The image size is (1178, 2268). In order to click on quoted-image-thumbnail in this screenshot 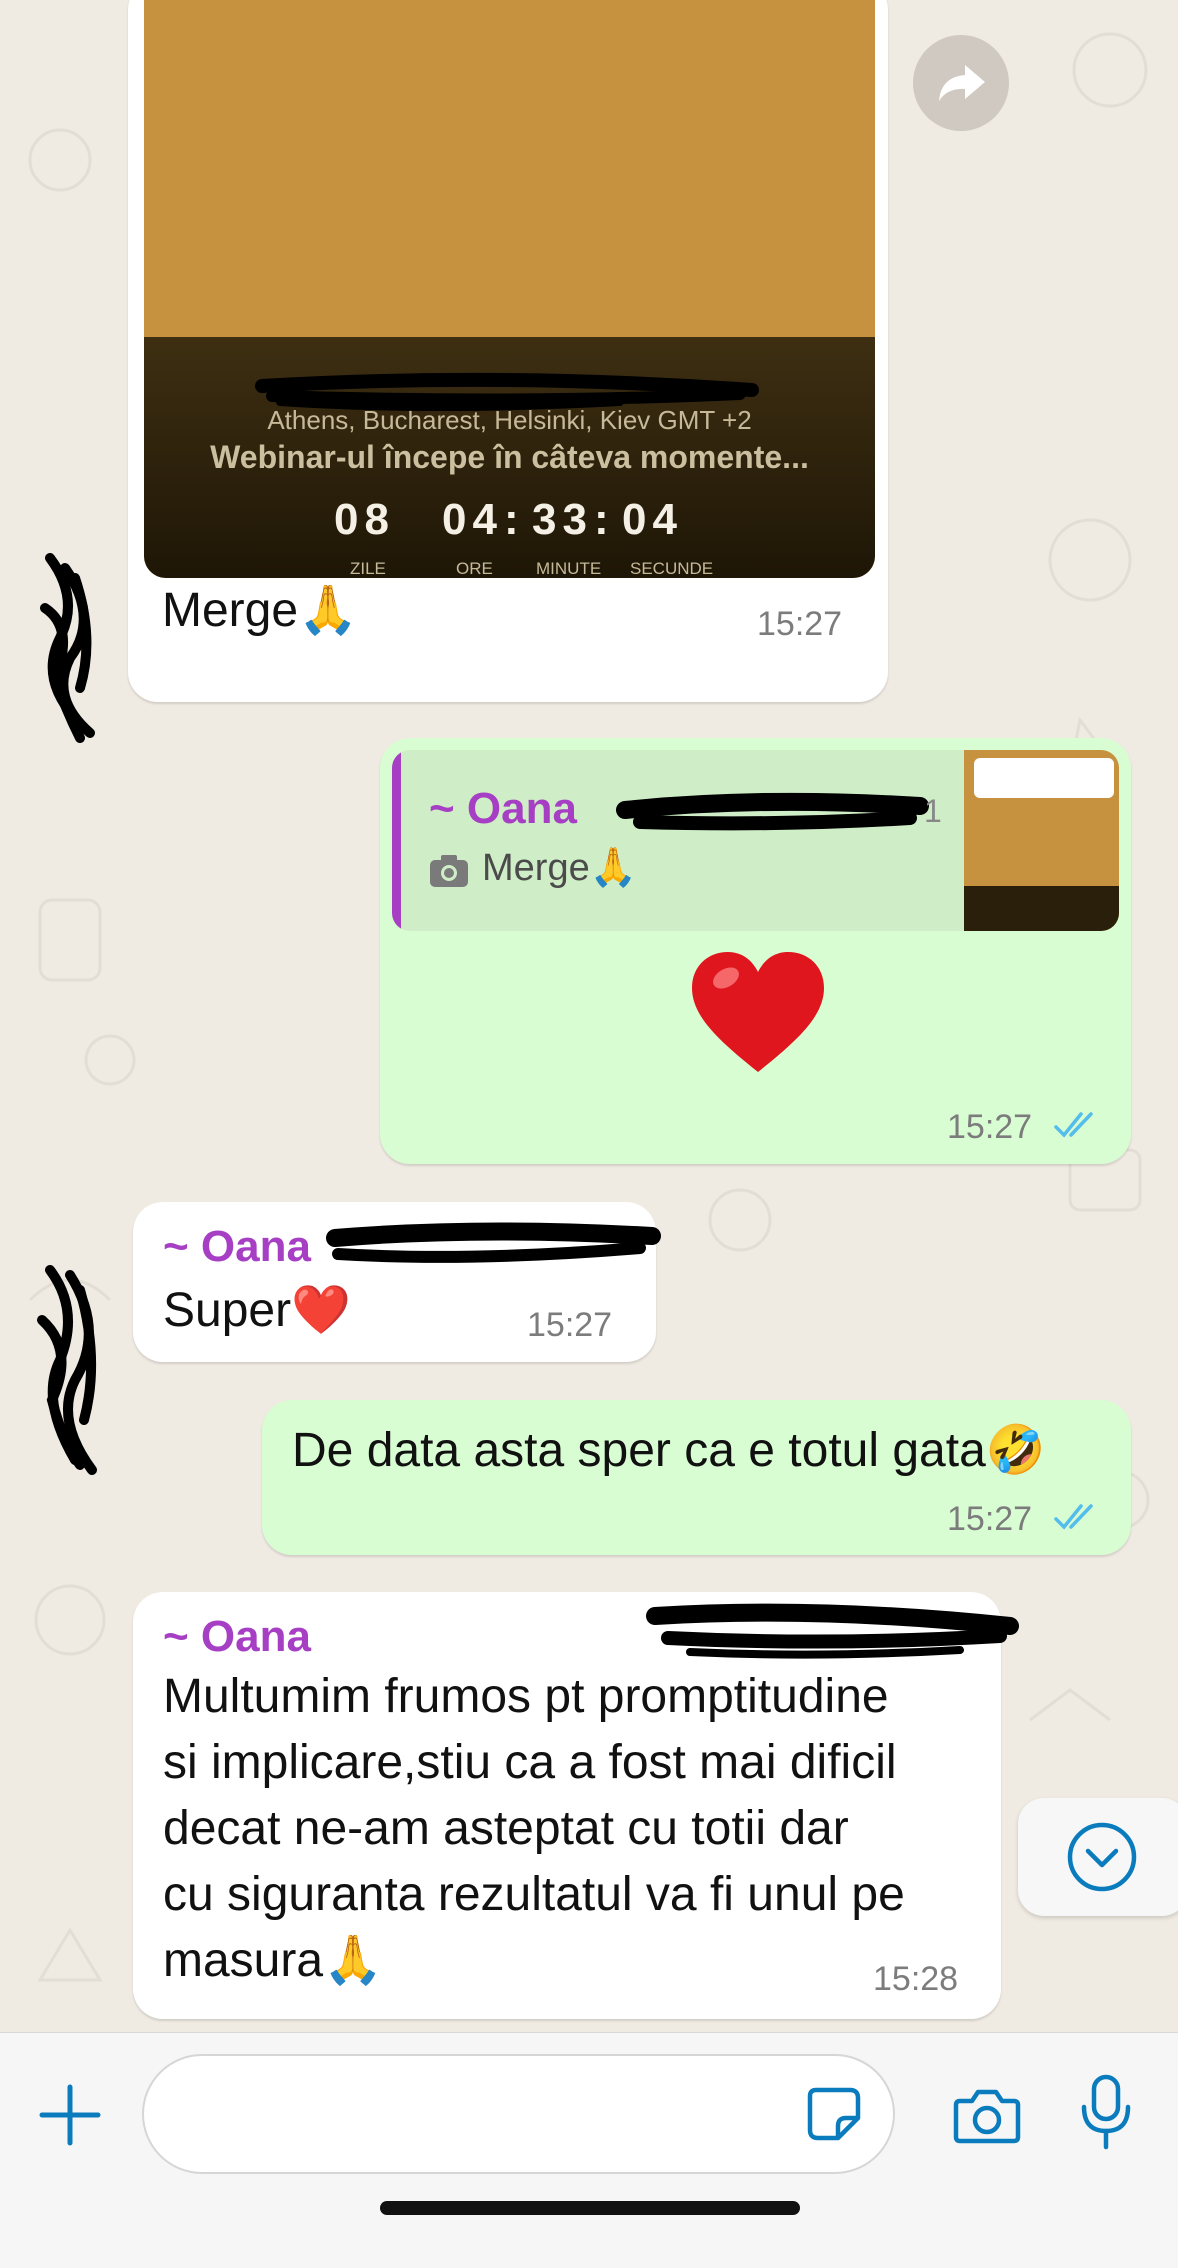, I will do `click(1041, 840)`.